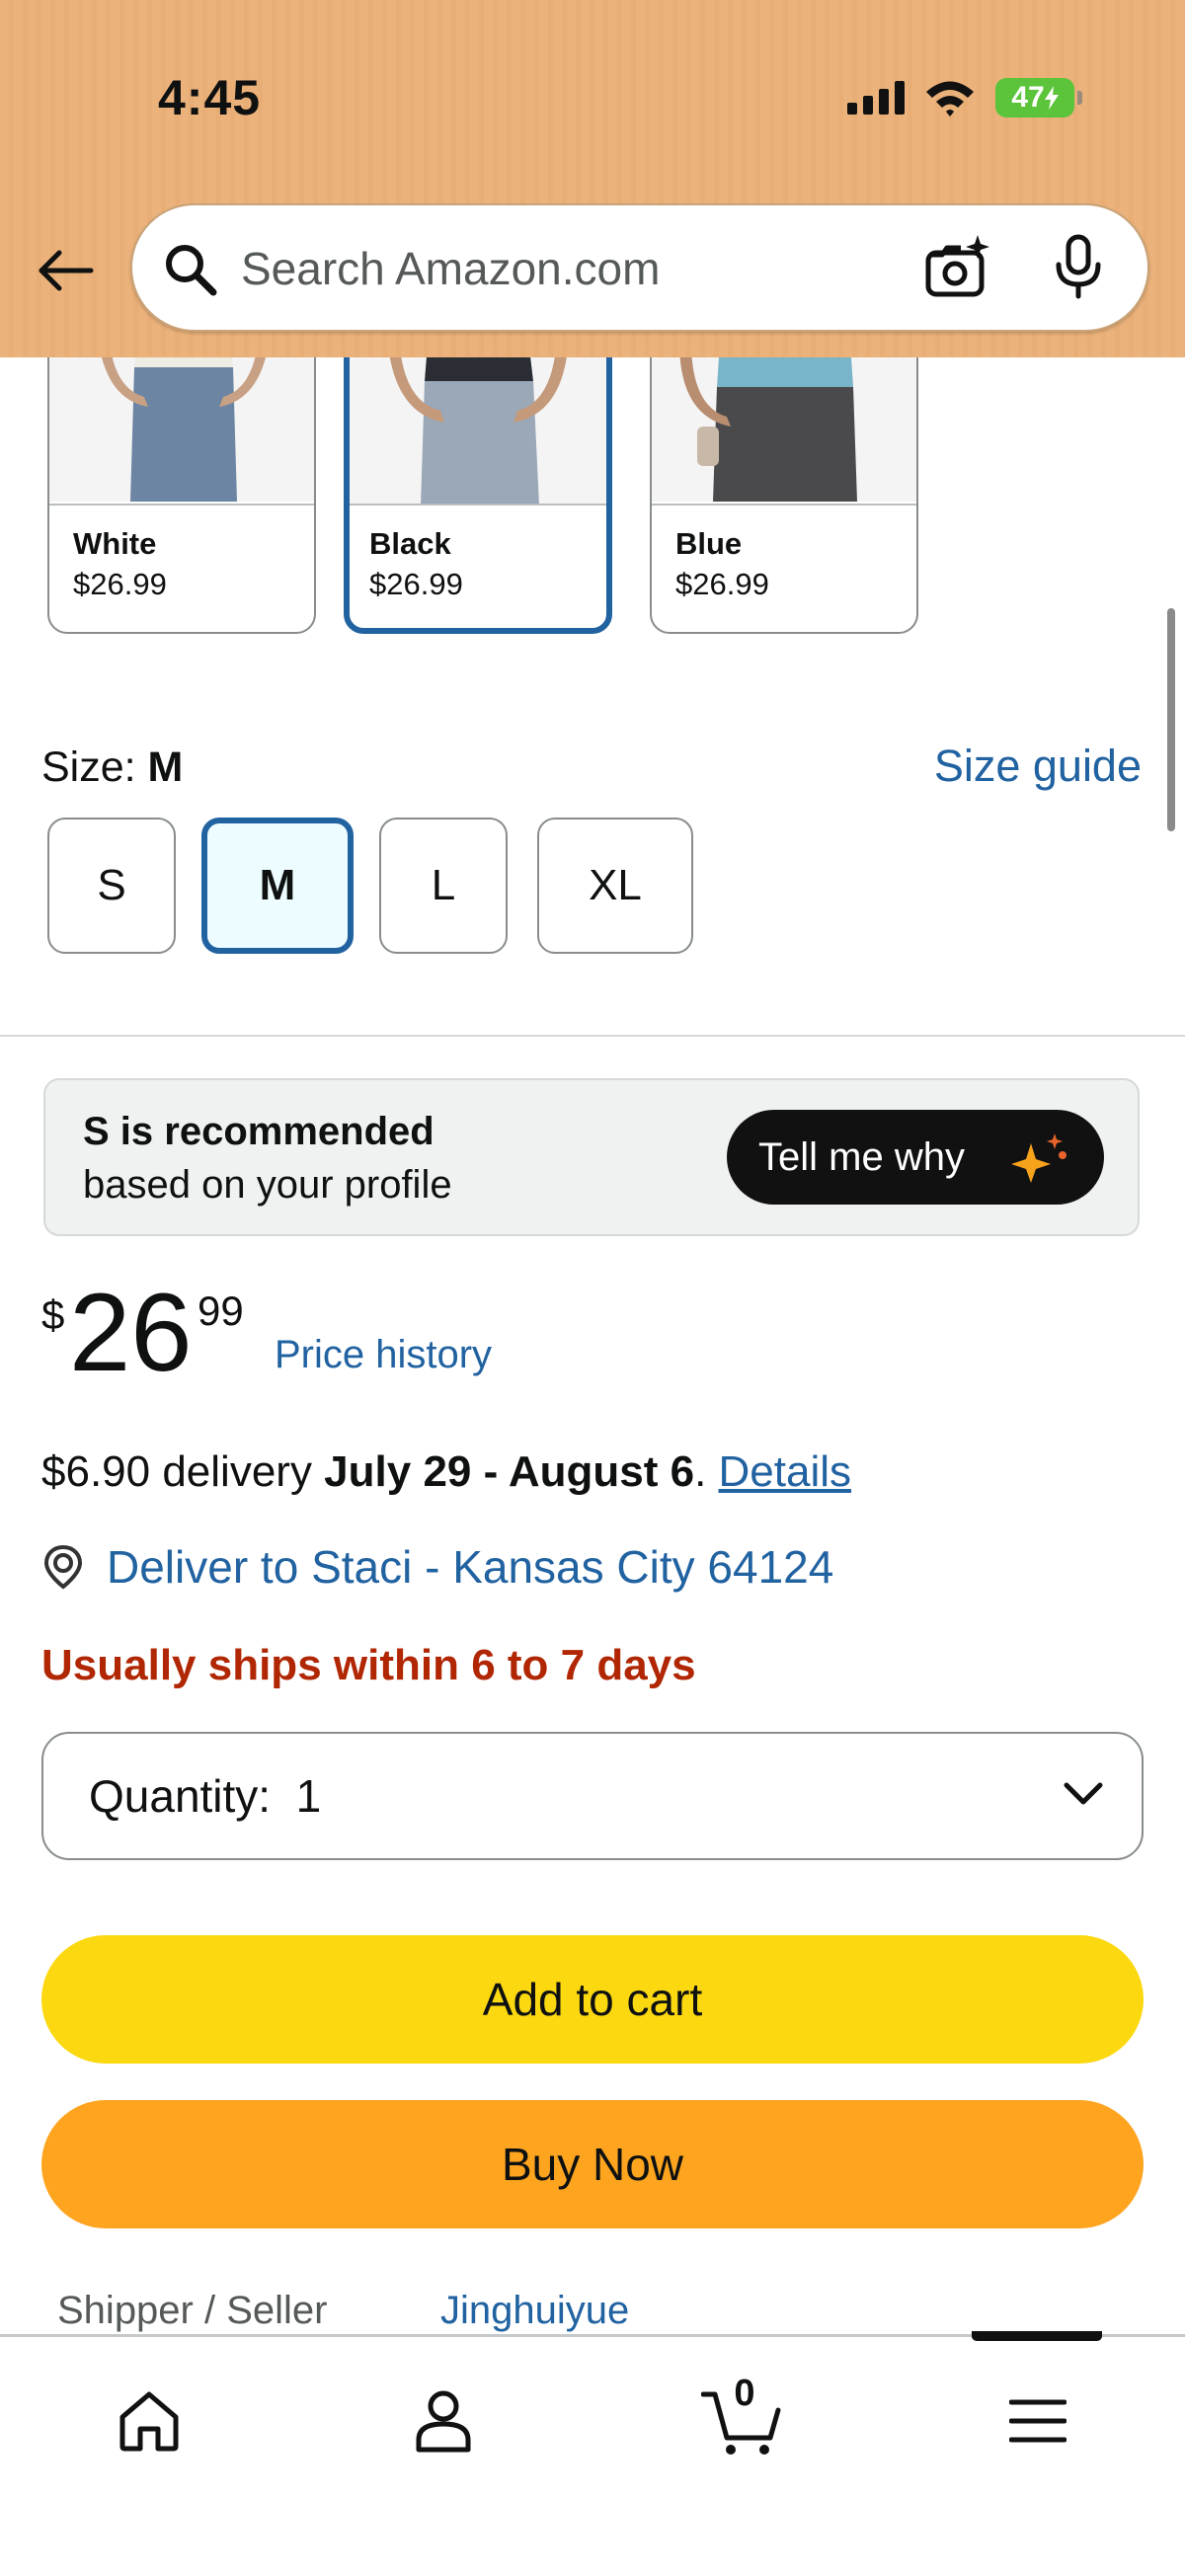 Image resolution: width=1185 pixels, height=2576 pixels. Describe the element at coordinates (221, 1311) in the screenshot. I see `price-fraction: 99` at that location.